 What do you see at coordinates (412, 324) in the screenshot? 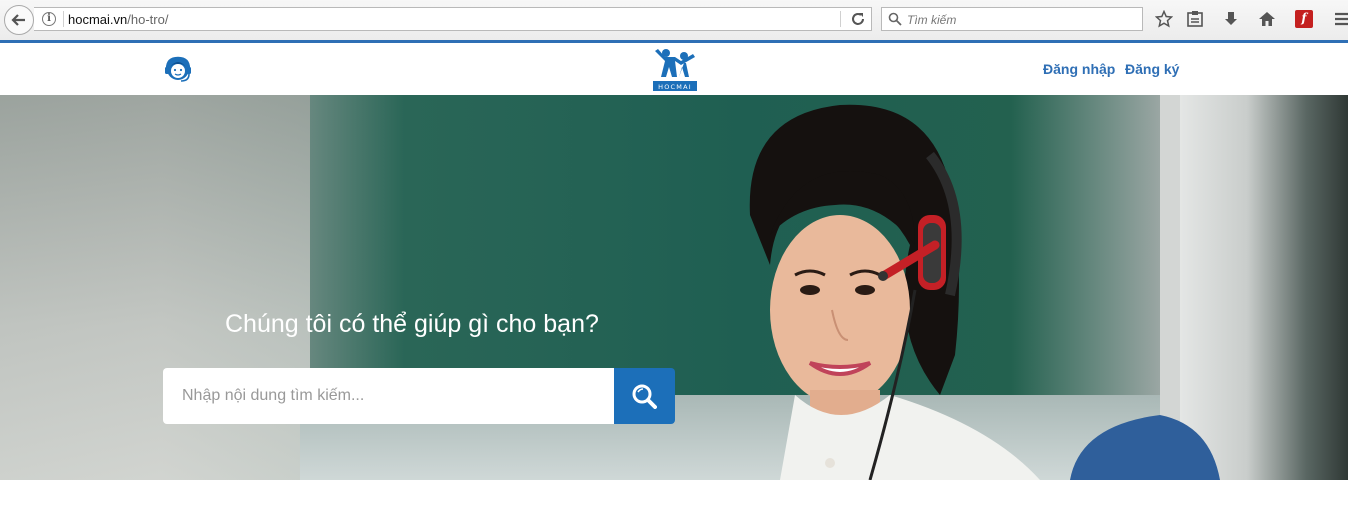
I see `hero-title: Chúng tôi có thể giúp gì cho bạn?` at bounding box center [412, 324].